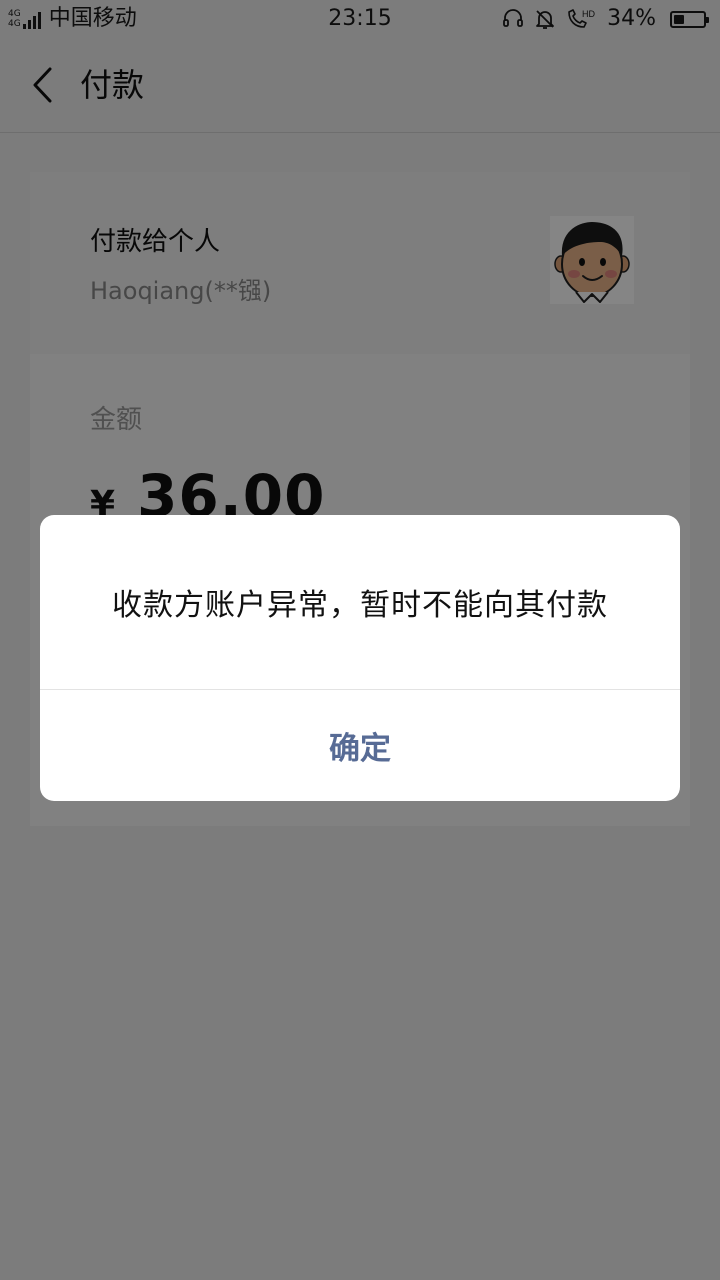  Describe the element at coordinates (360, 605) in the screenshot. I see `dialog-message: 收款方账户异常，暂时不能向其付款` at that location.